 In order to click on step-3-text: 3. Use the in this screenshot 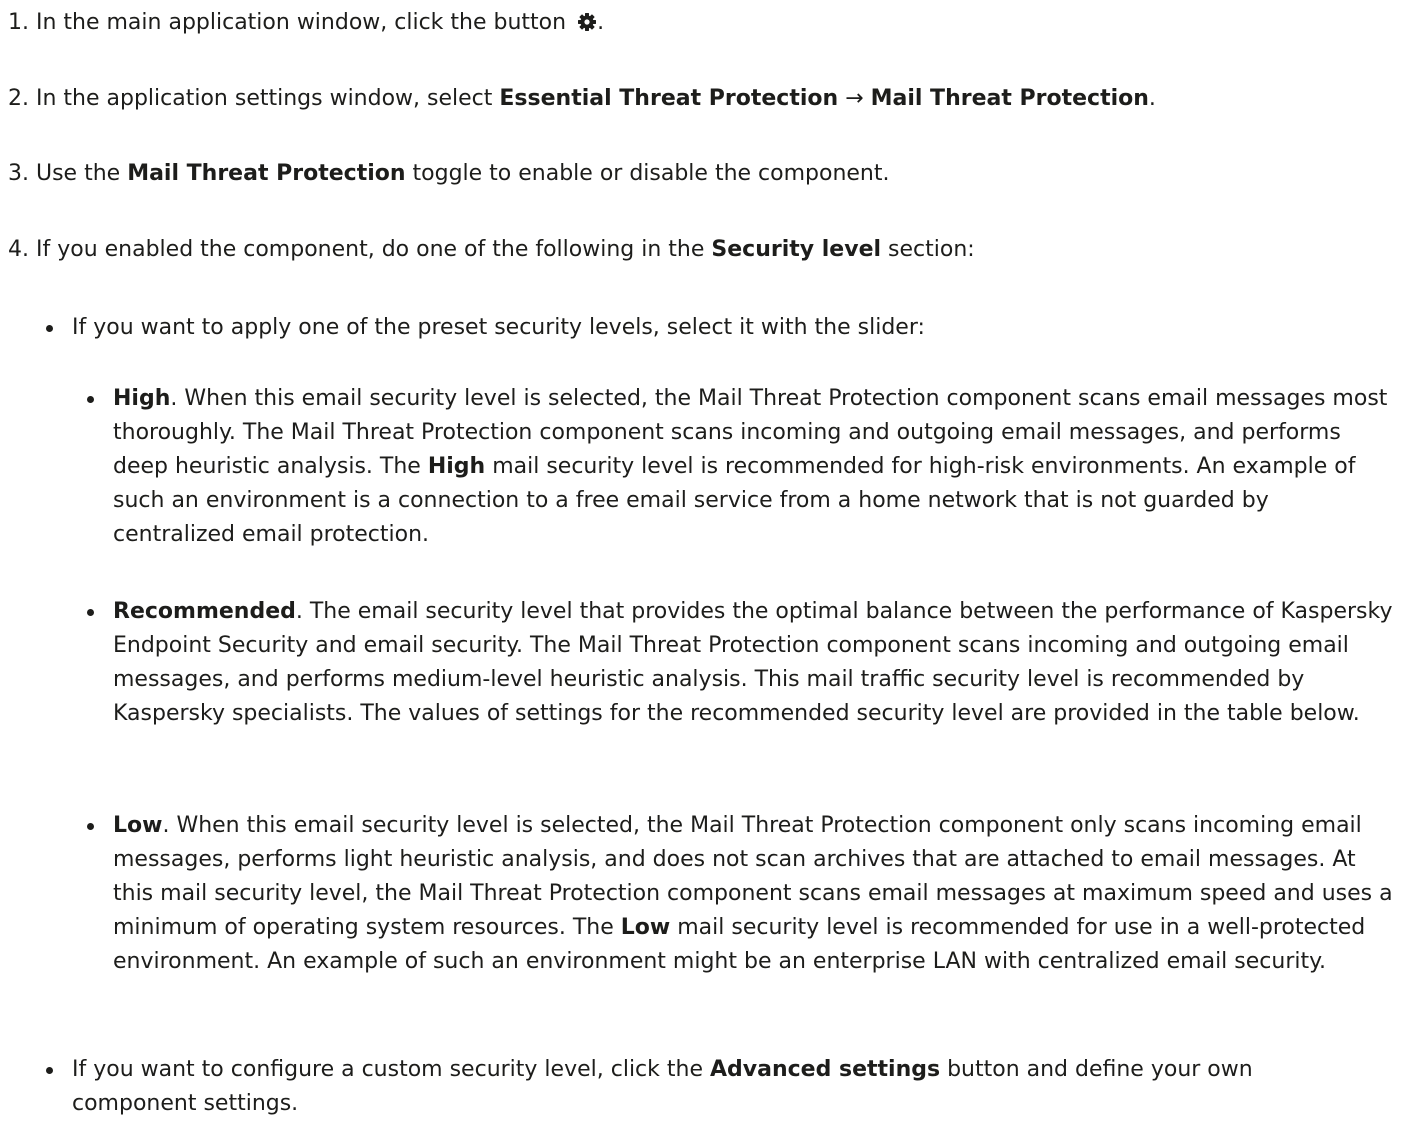, I will do `click(68, 173)`.